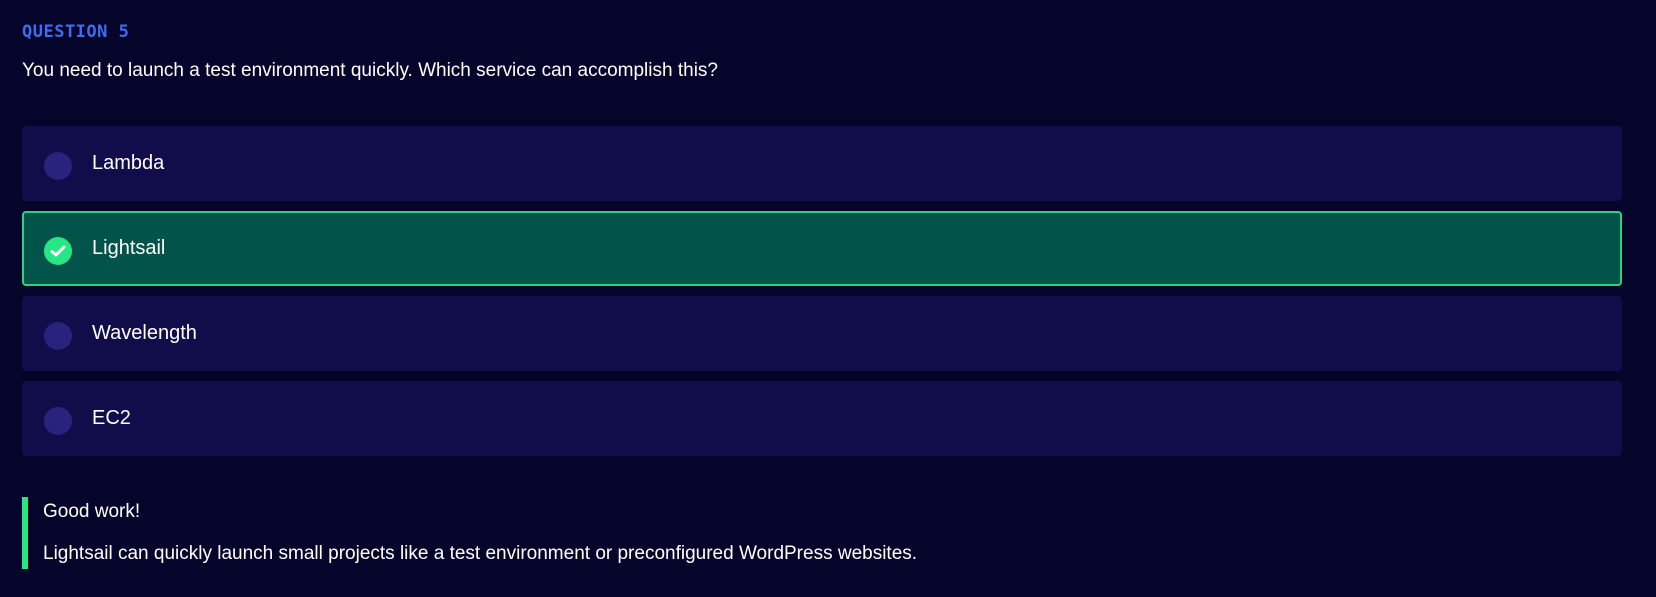 The image size is (1656, 597). I want to click on check-circle-icon, so click(58, 250).